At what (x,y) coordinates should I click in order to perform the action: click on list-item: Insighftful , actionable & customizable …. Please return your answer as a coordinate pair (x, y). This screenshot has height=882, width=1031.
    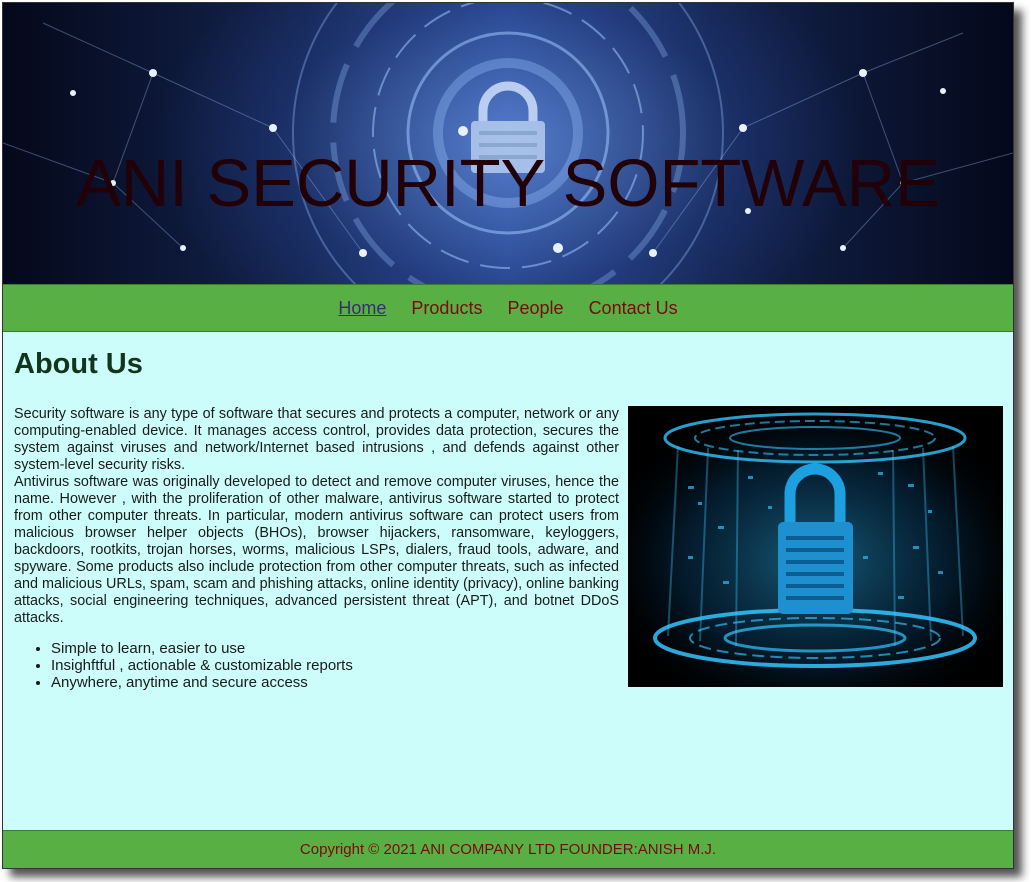
    Looking at the image, I should click on (335, 665).